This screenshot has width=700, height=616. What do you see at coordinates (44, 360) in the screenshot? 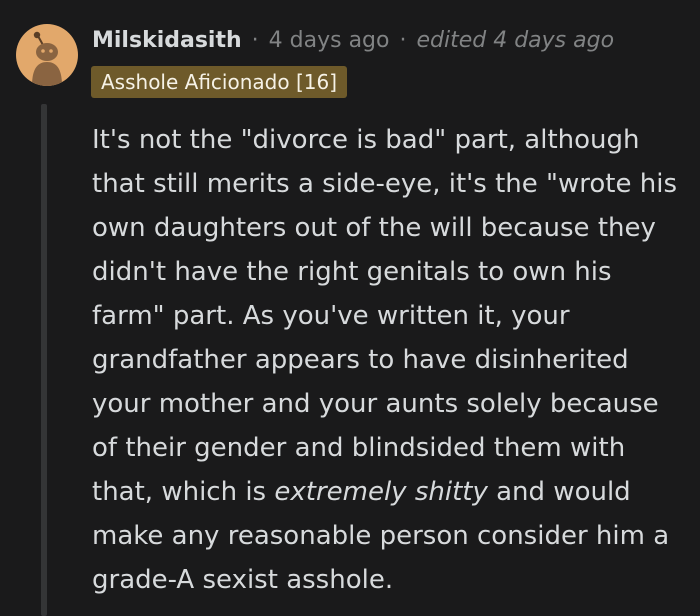
I see `thread-collapse-line` at bounding box center [44, 360].